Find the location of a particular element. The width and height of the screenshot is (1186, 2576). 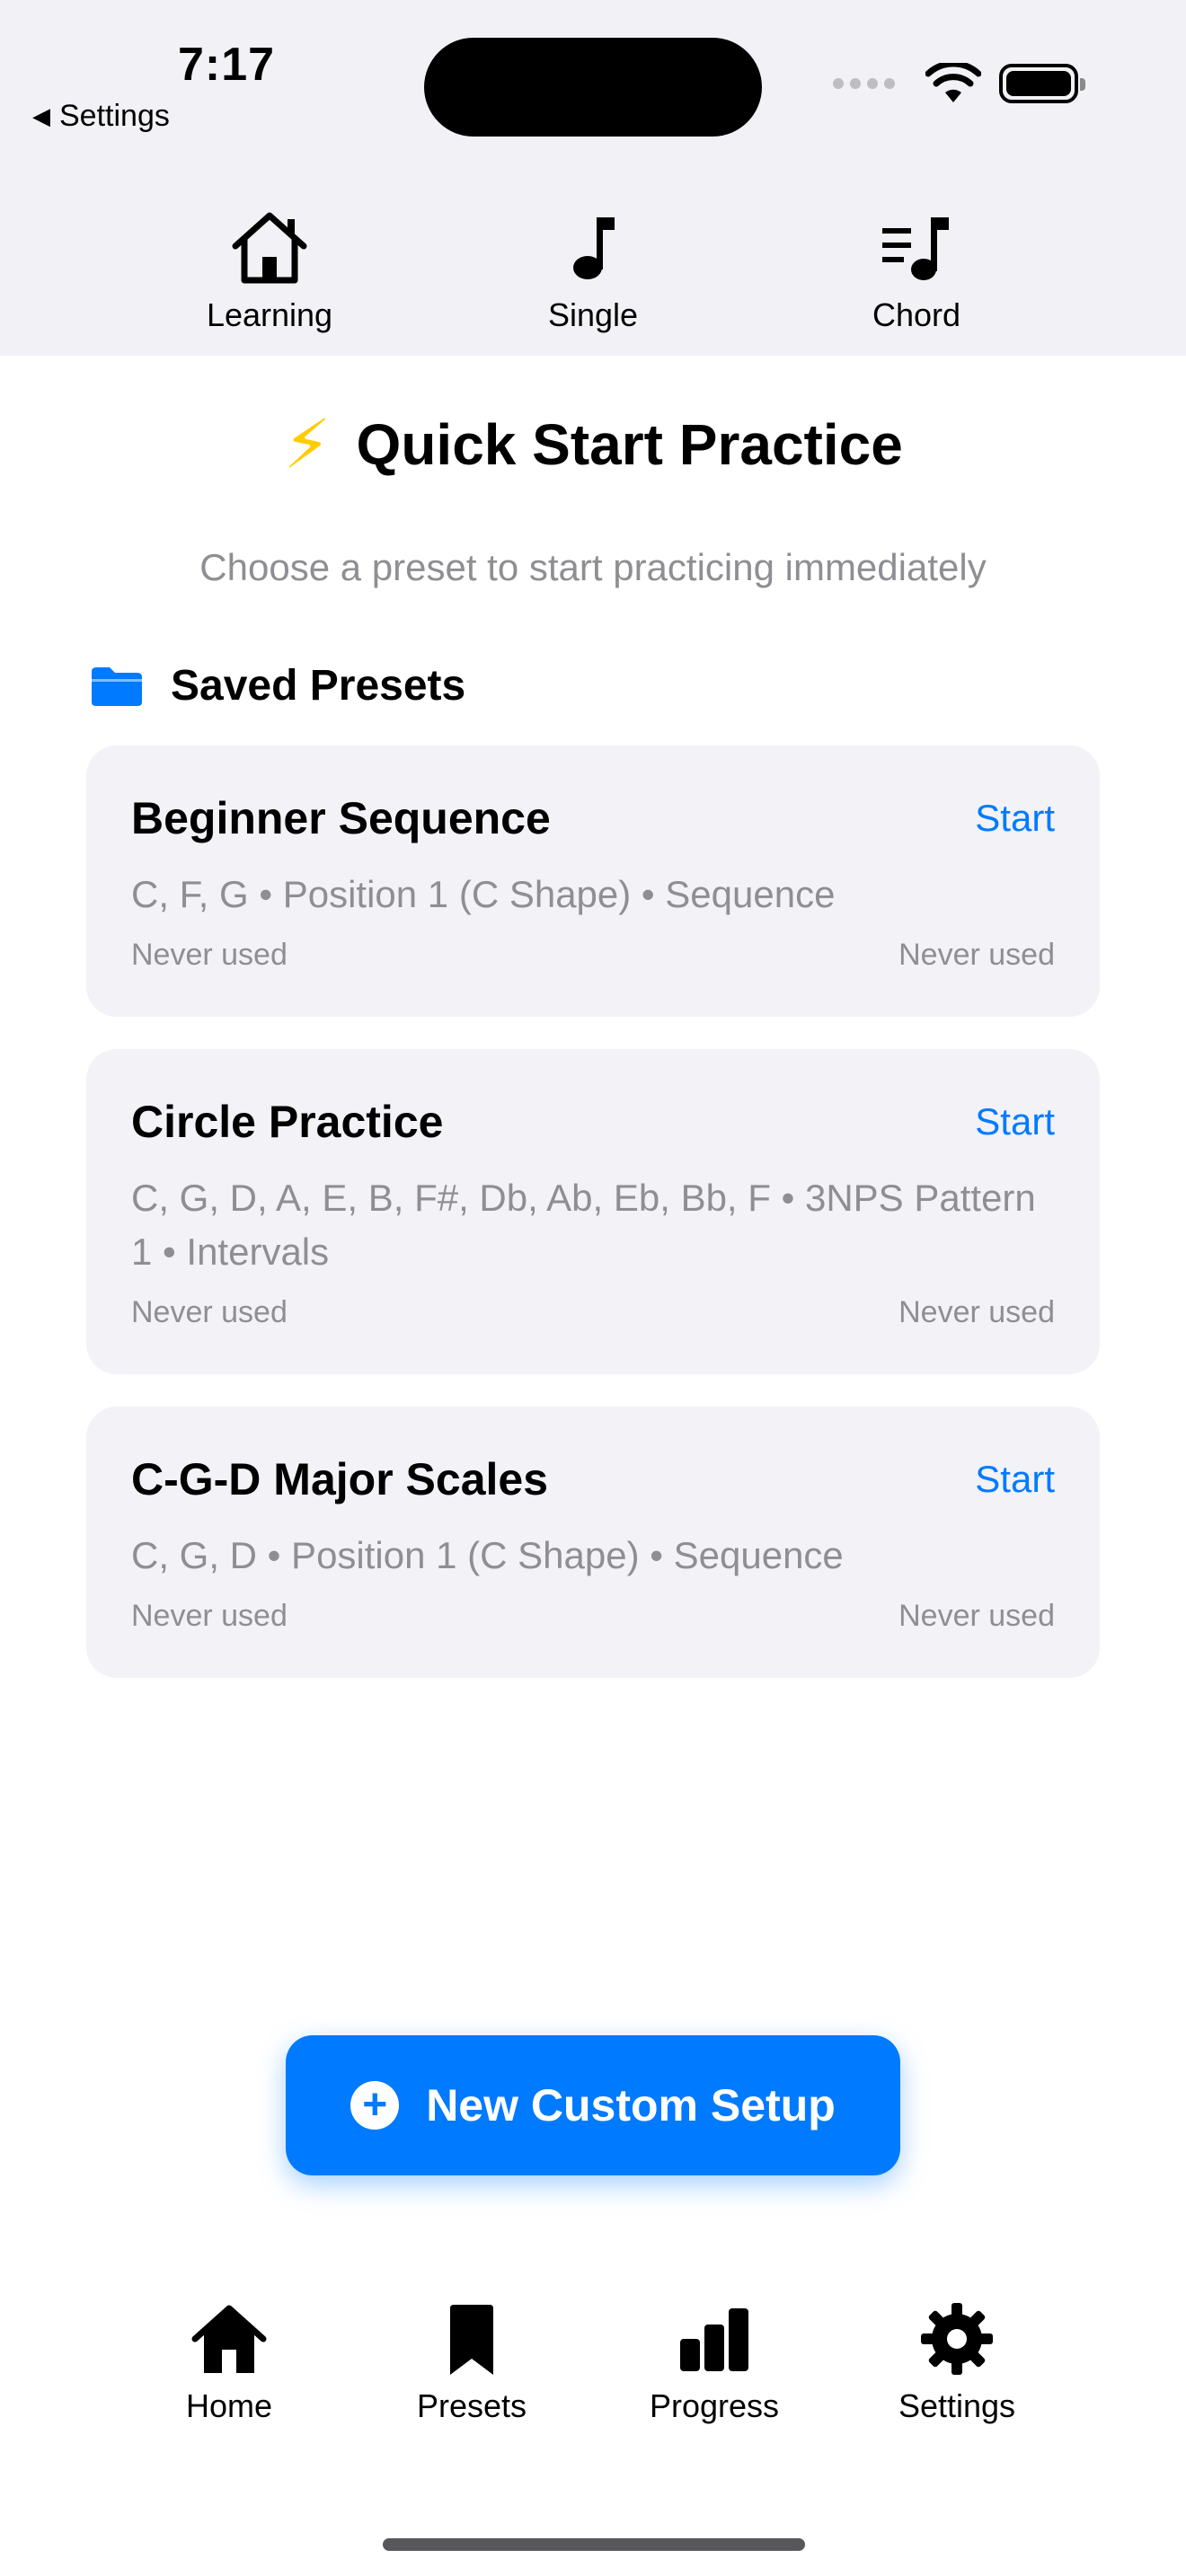

music-list-icon is located at coordinates (915, 248).